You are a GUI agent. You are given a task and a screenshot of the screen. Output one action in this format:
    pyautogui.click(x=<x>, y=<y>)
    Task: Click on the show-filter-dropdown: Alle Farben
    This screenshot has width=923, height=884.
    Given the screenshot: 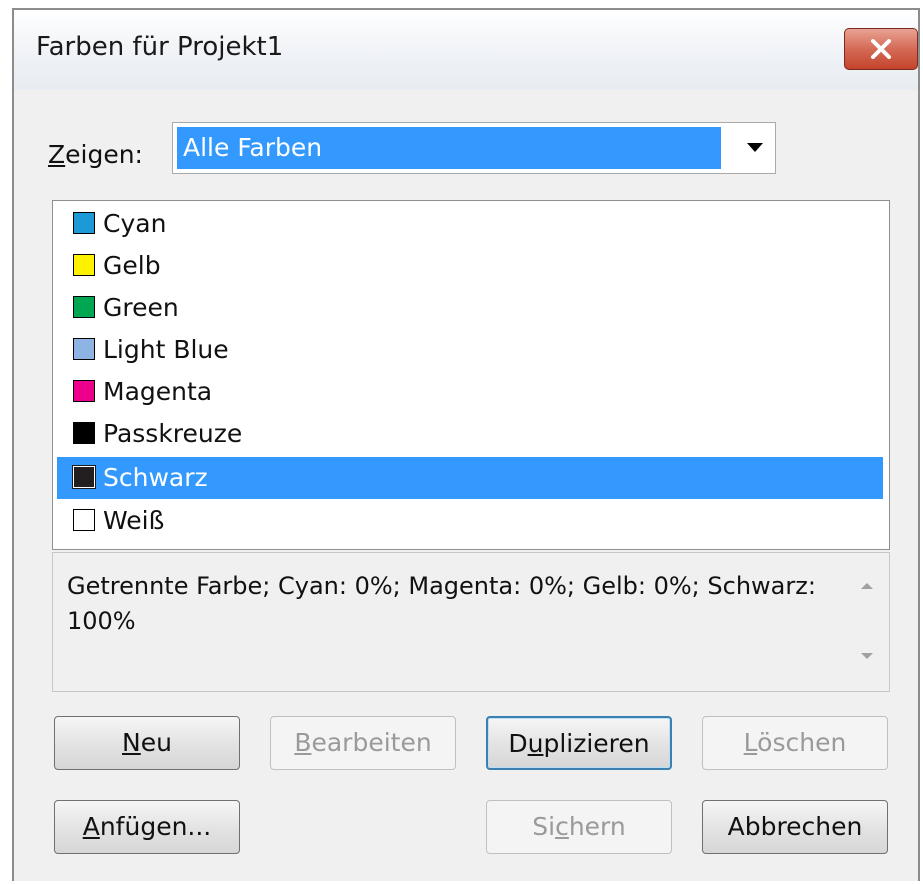 What is the action you would take?
    pyautogui.click(x=474, y=148)
    